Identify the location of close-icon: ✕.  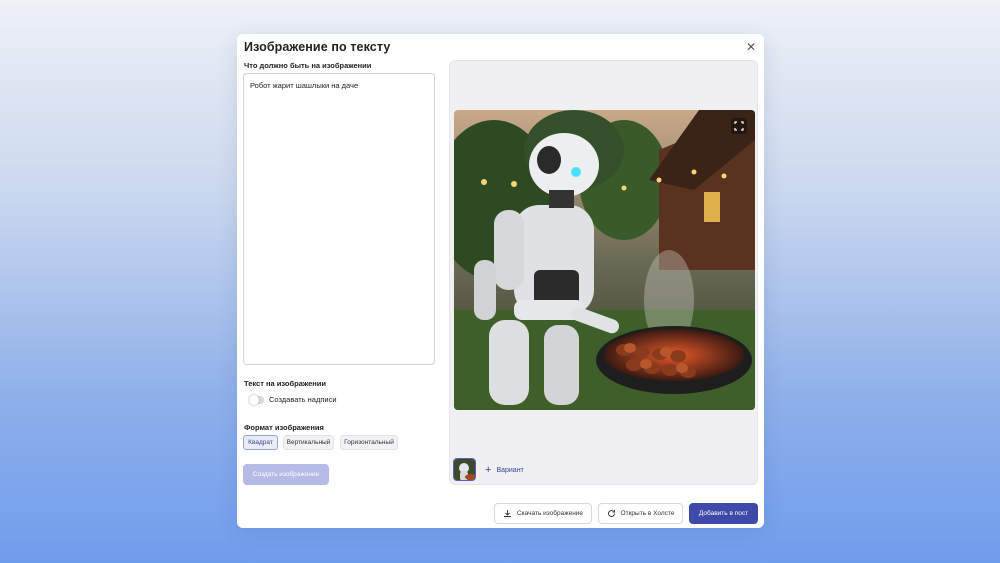
(751, 47).